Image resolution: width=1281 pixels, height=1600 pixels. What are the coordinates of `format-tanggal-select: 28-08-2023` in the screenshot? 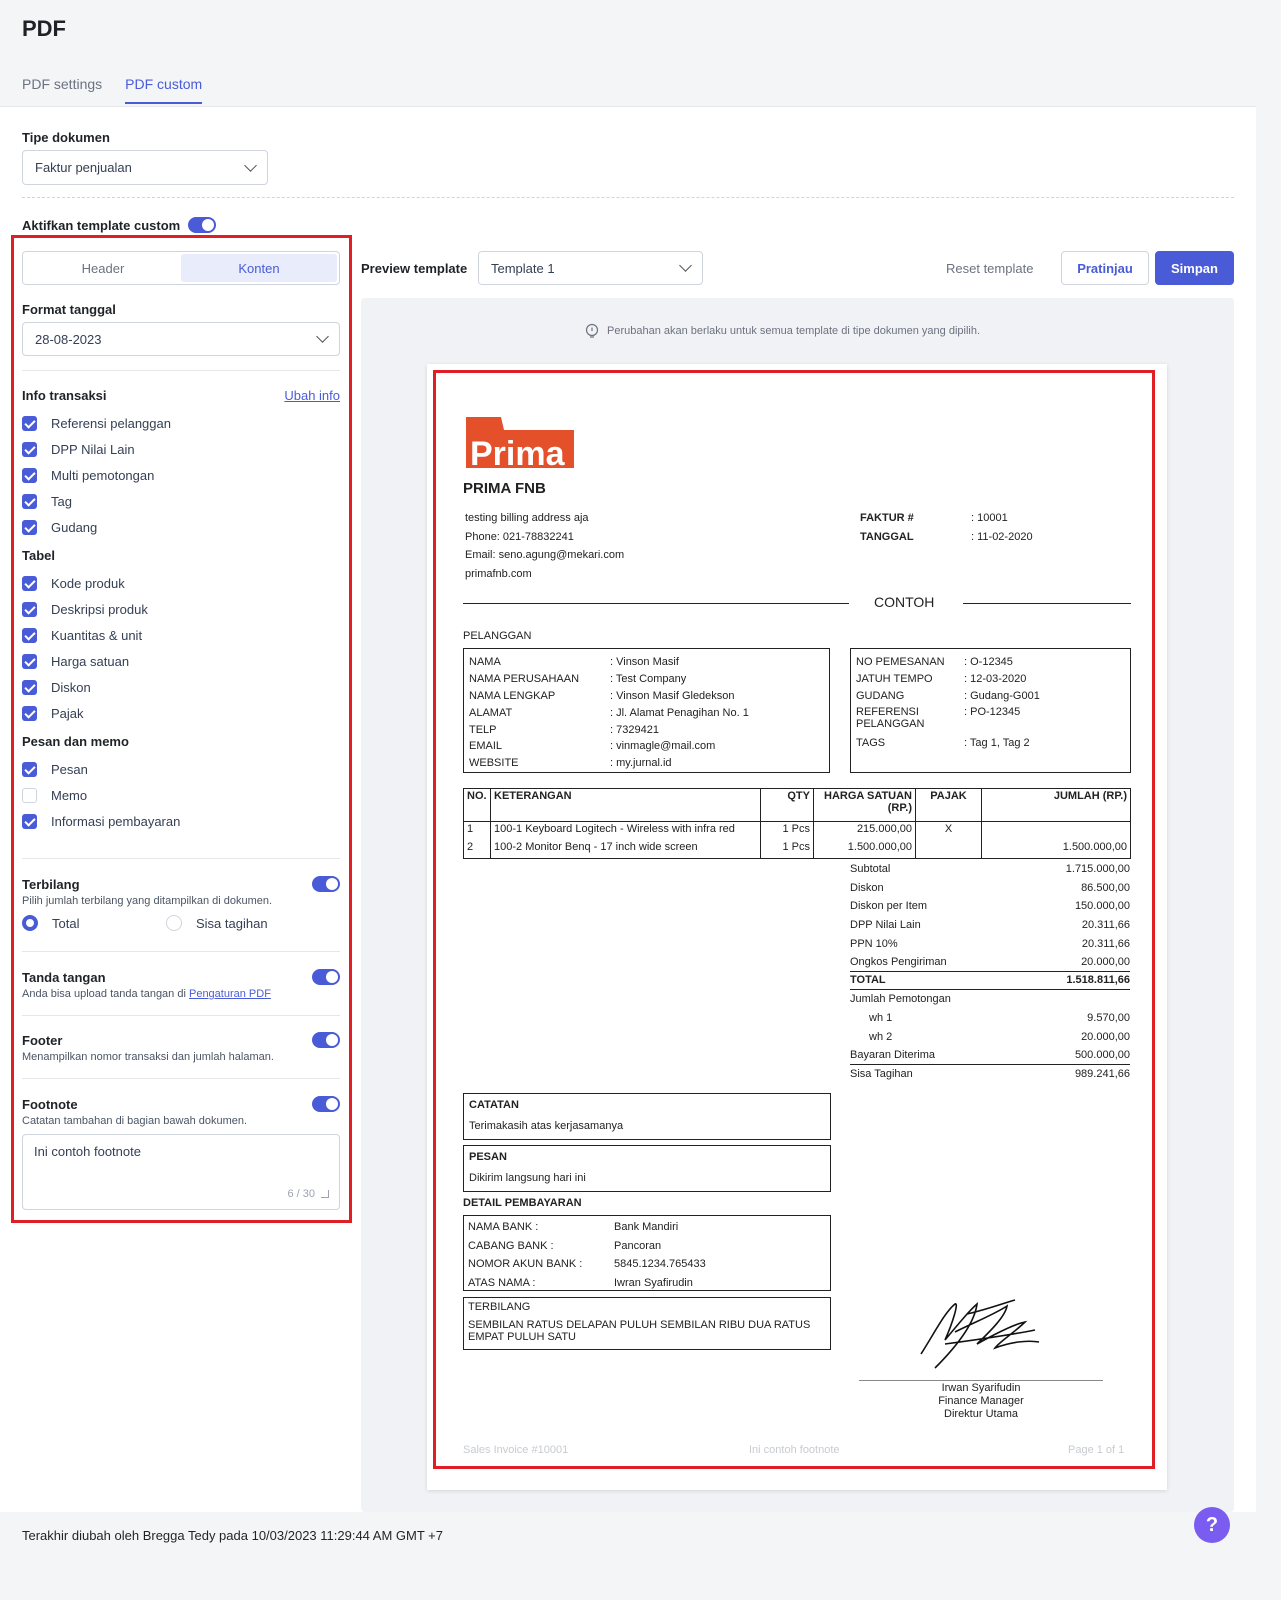 It's located at (181, 339).